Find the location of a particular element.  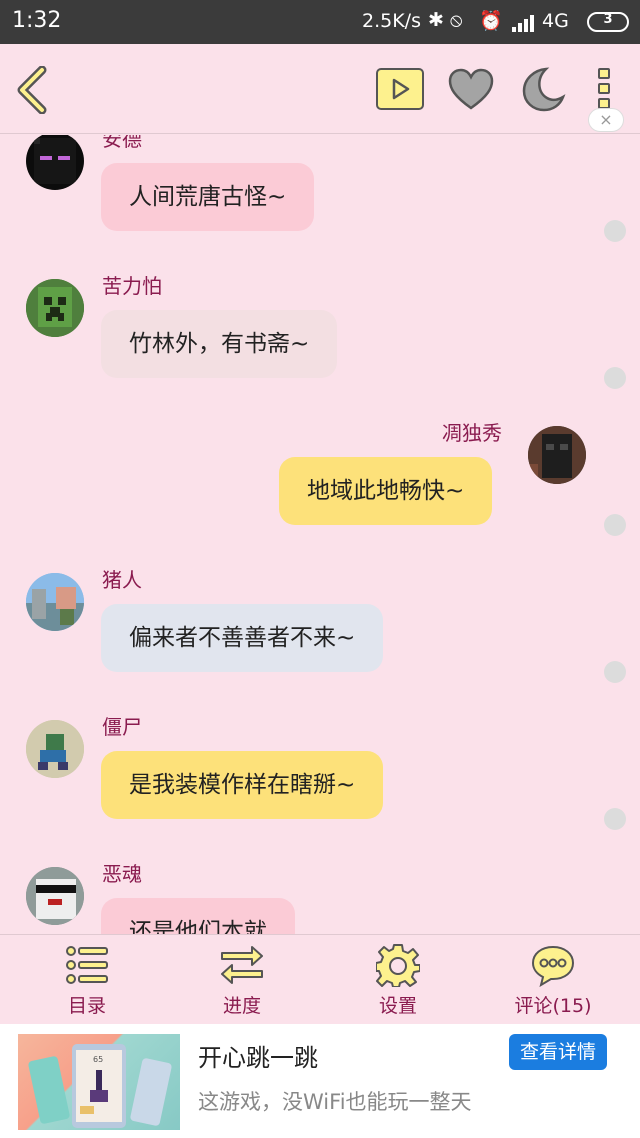

tab-settings: 设置 is located at coordinates (398, 980).